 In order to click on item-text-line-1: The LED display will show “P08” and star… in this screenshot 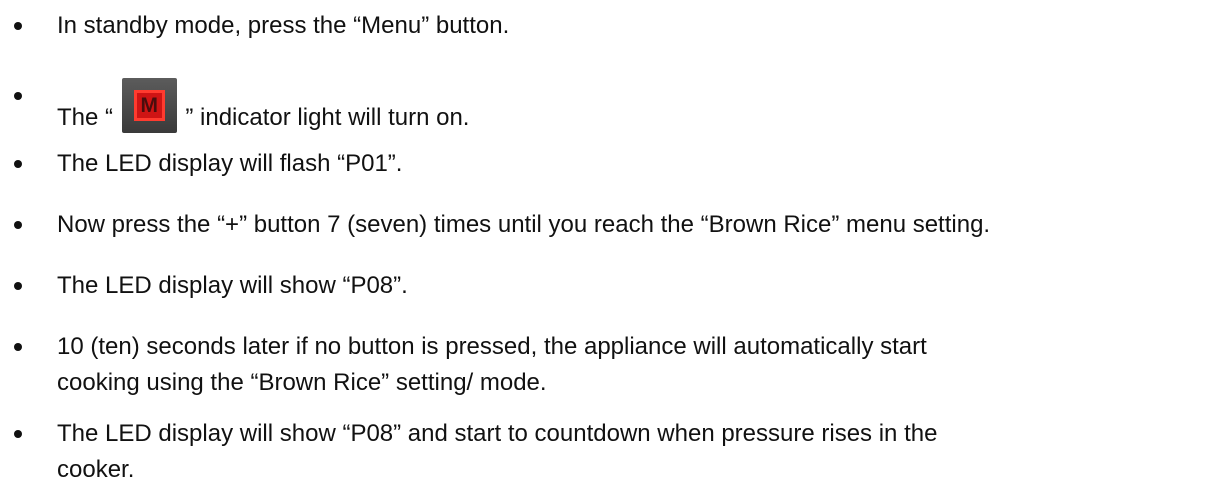, I will do `click(497, 433)`.